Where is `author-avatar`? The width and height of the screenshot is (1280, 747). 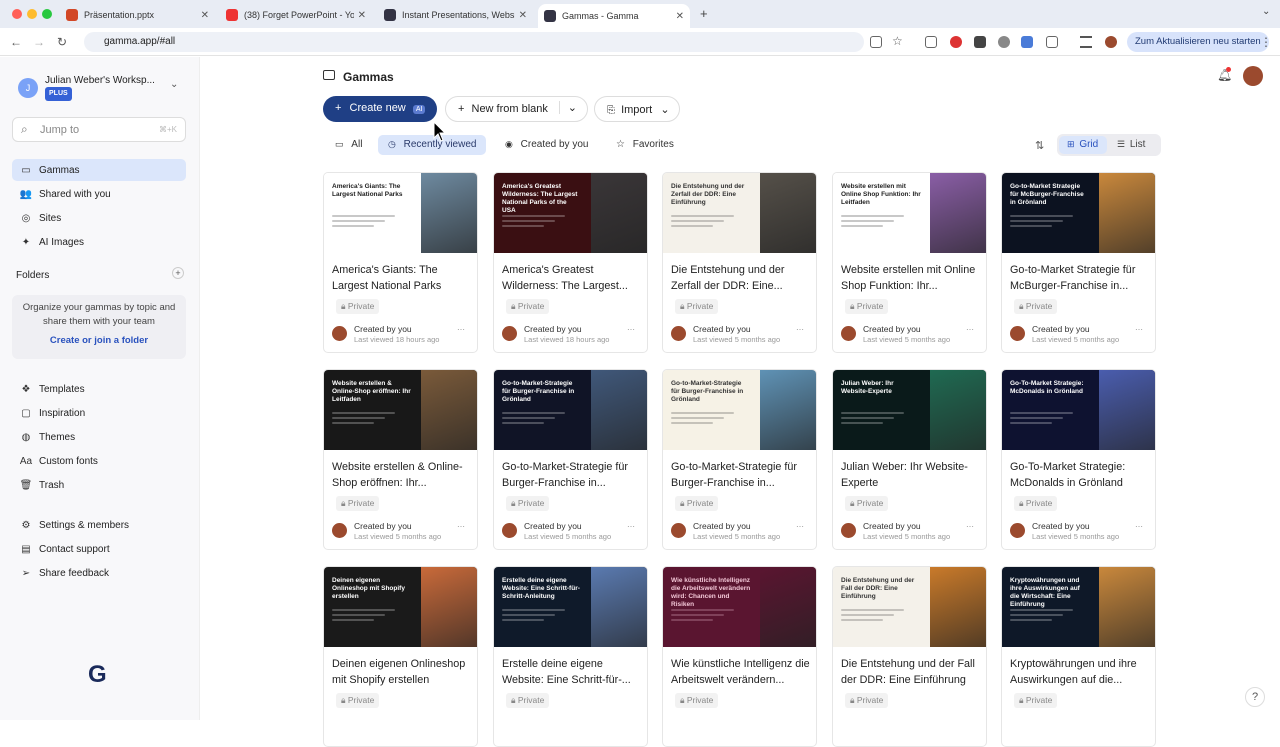 author-avatar is located at coordinates (509, 530).